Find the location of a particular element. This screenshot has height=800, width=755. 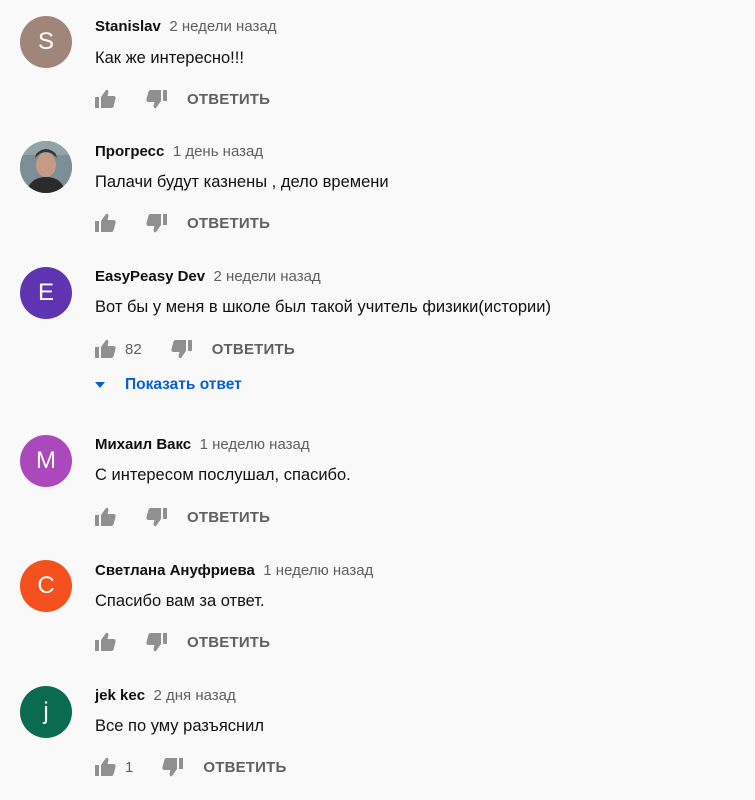

avatar is located at coordinates (46, 167).